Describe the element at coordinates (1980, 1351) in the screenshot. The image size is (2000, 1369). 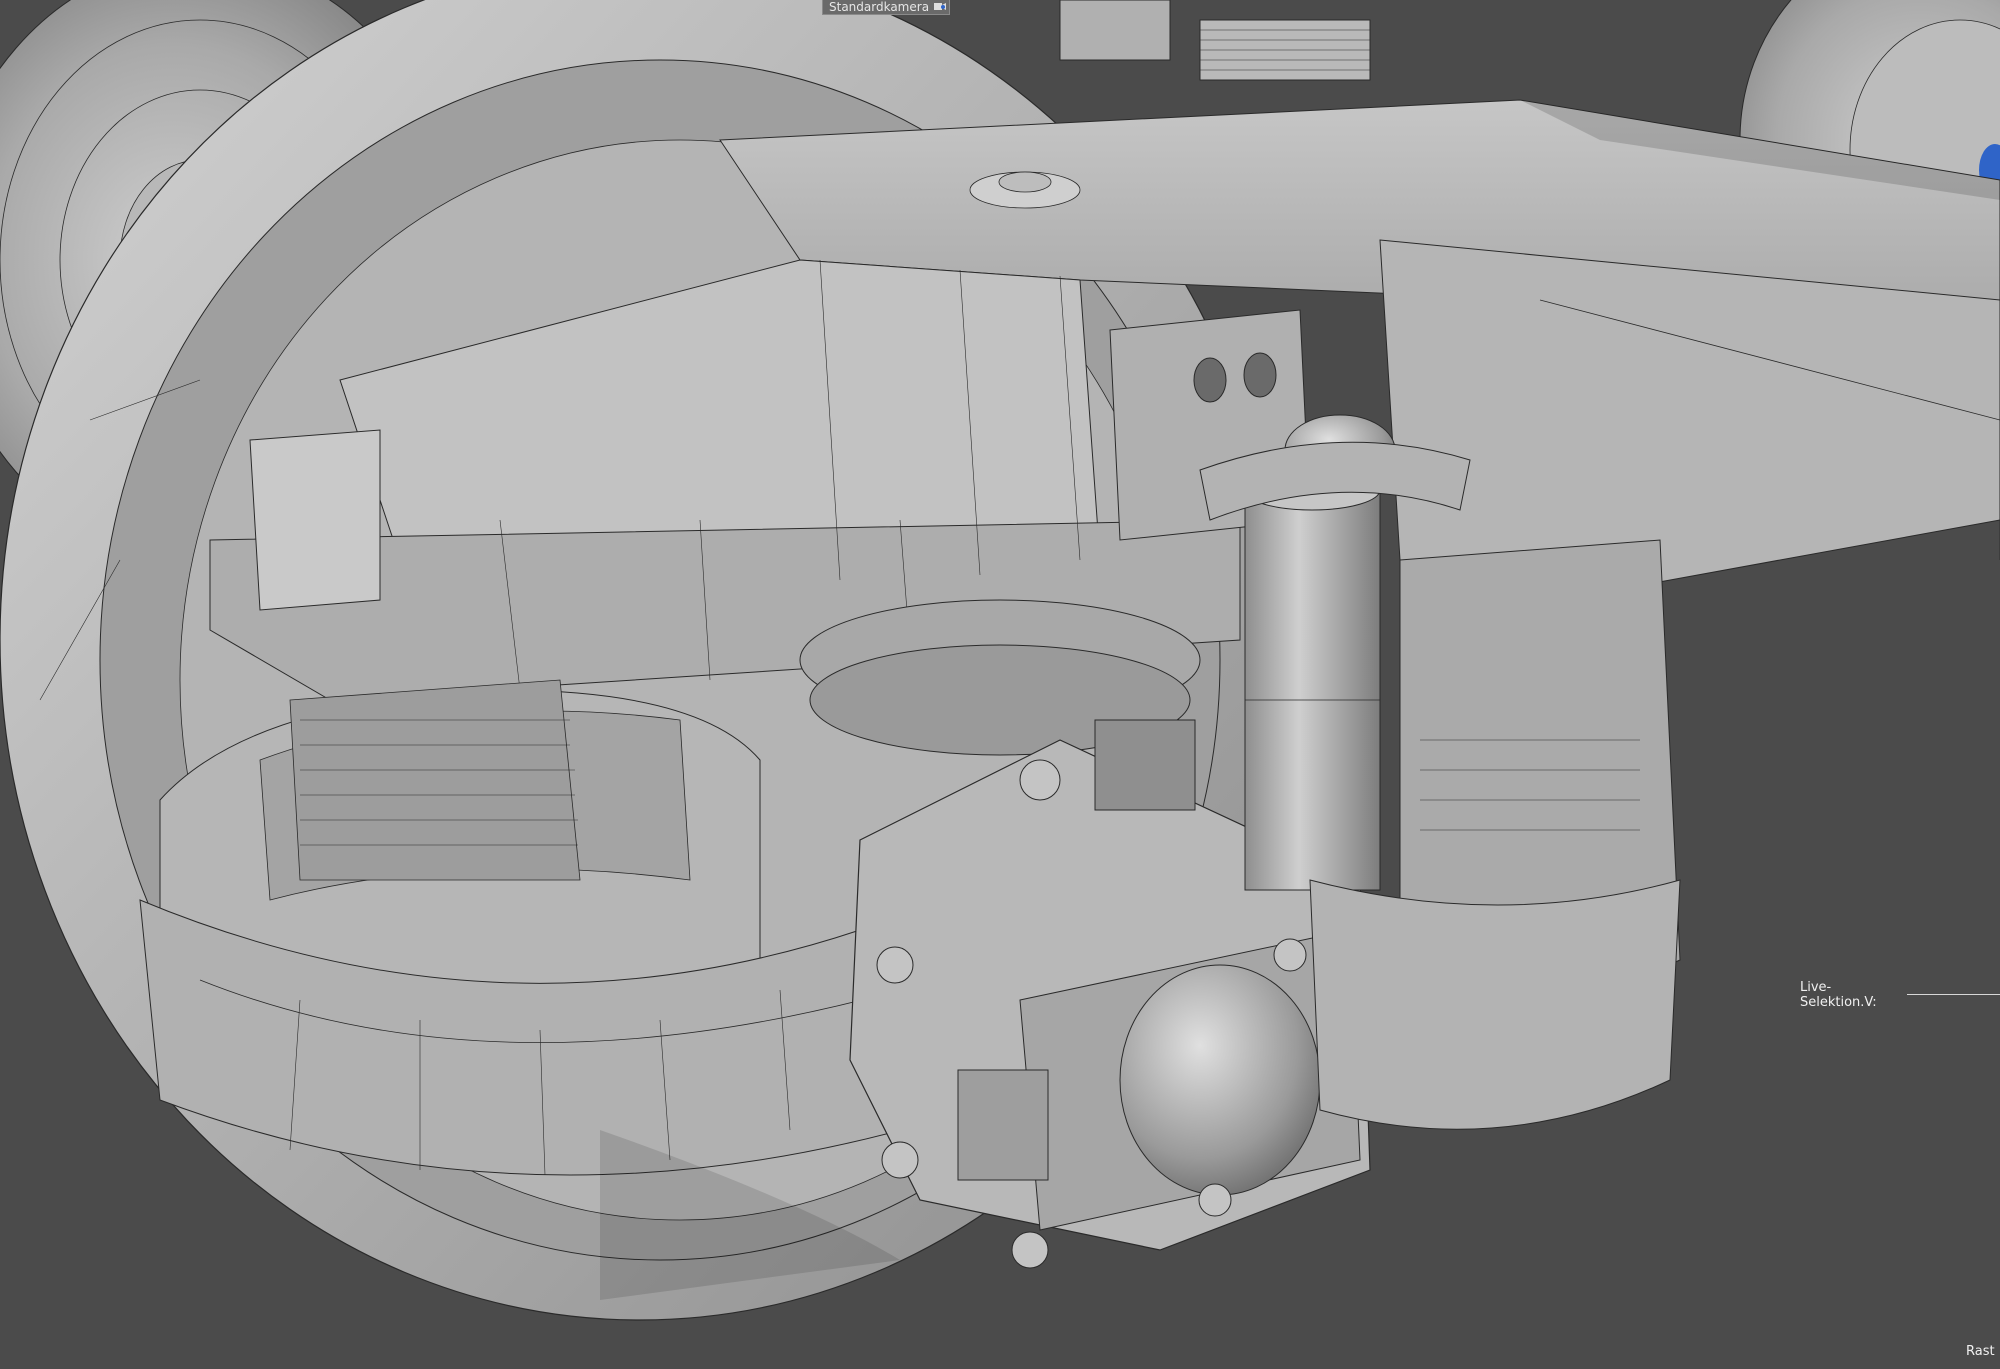
I see `raster-label: Rast` at that location.